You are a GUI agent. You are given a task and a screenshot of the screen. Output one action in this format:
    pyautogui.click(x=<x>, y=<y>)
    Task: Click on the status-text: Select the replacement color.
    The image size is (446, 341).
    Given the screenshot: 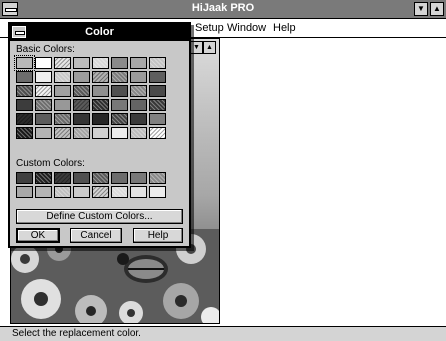 What is the action you would take?
    pyautogui.click(x=76, y=333)
    